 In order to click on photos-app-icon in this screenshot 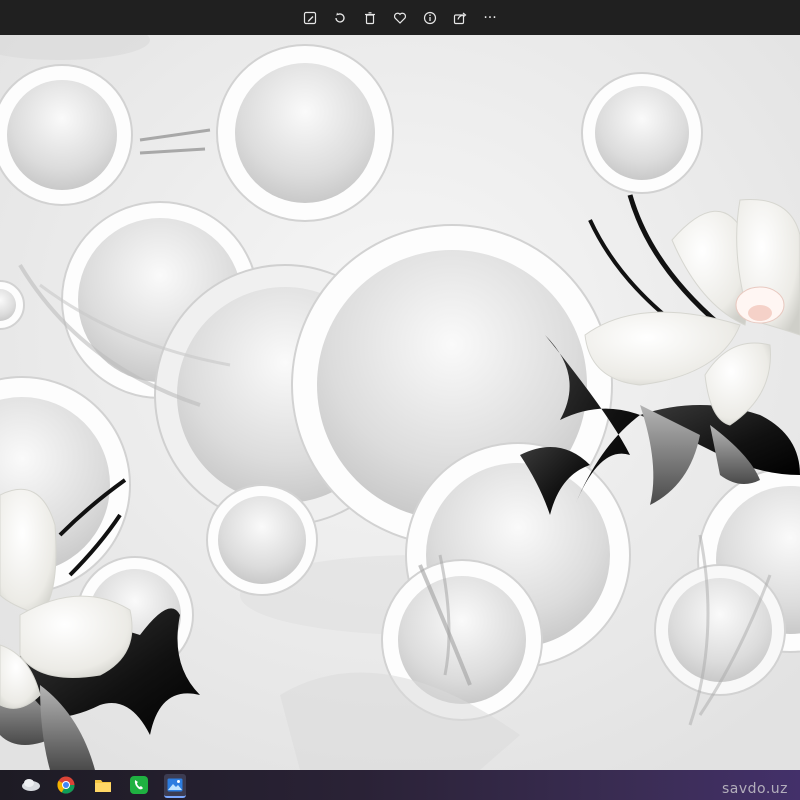, I will do `click(175, 785)`.